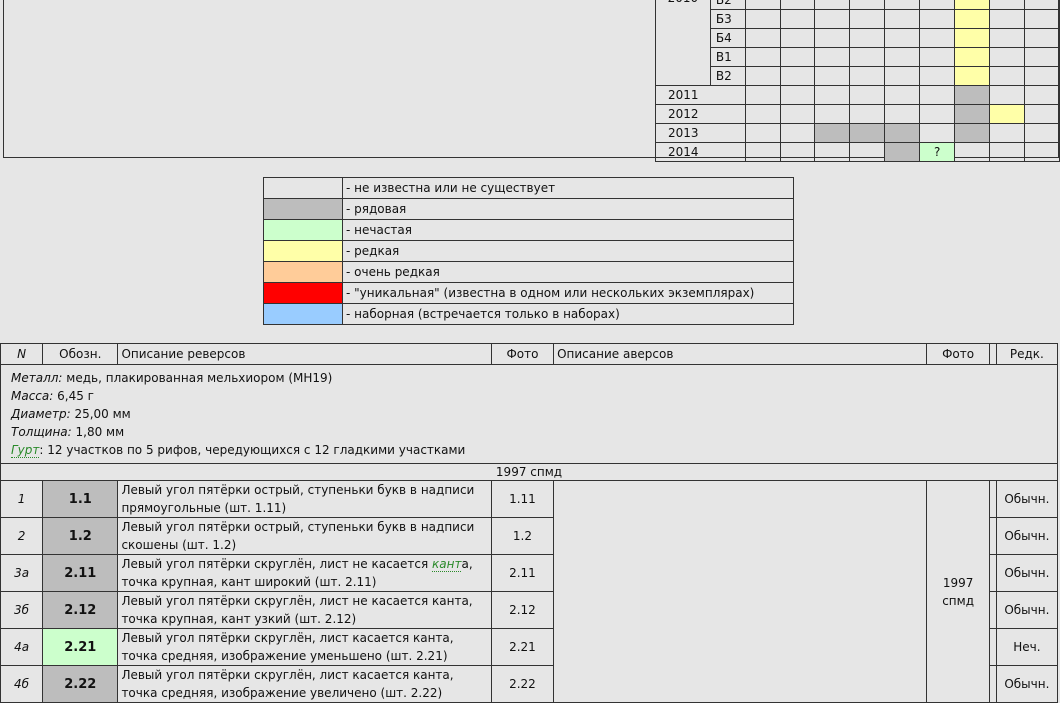  I want to click on row-designation: 2.21, so click(80, 647).